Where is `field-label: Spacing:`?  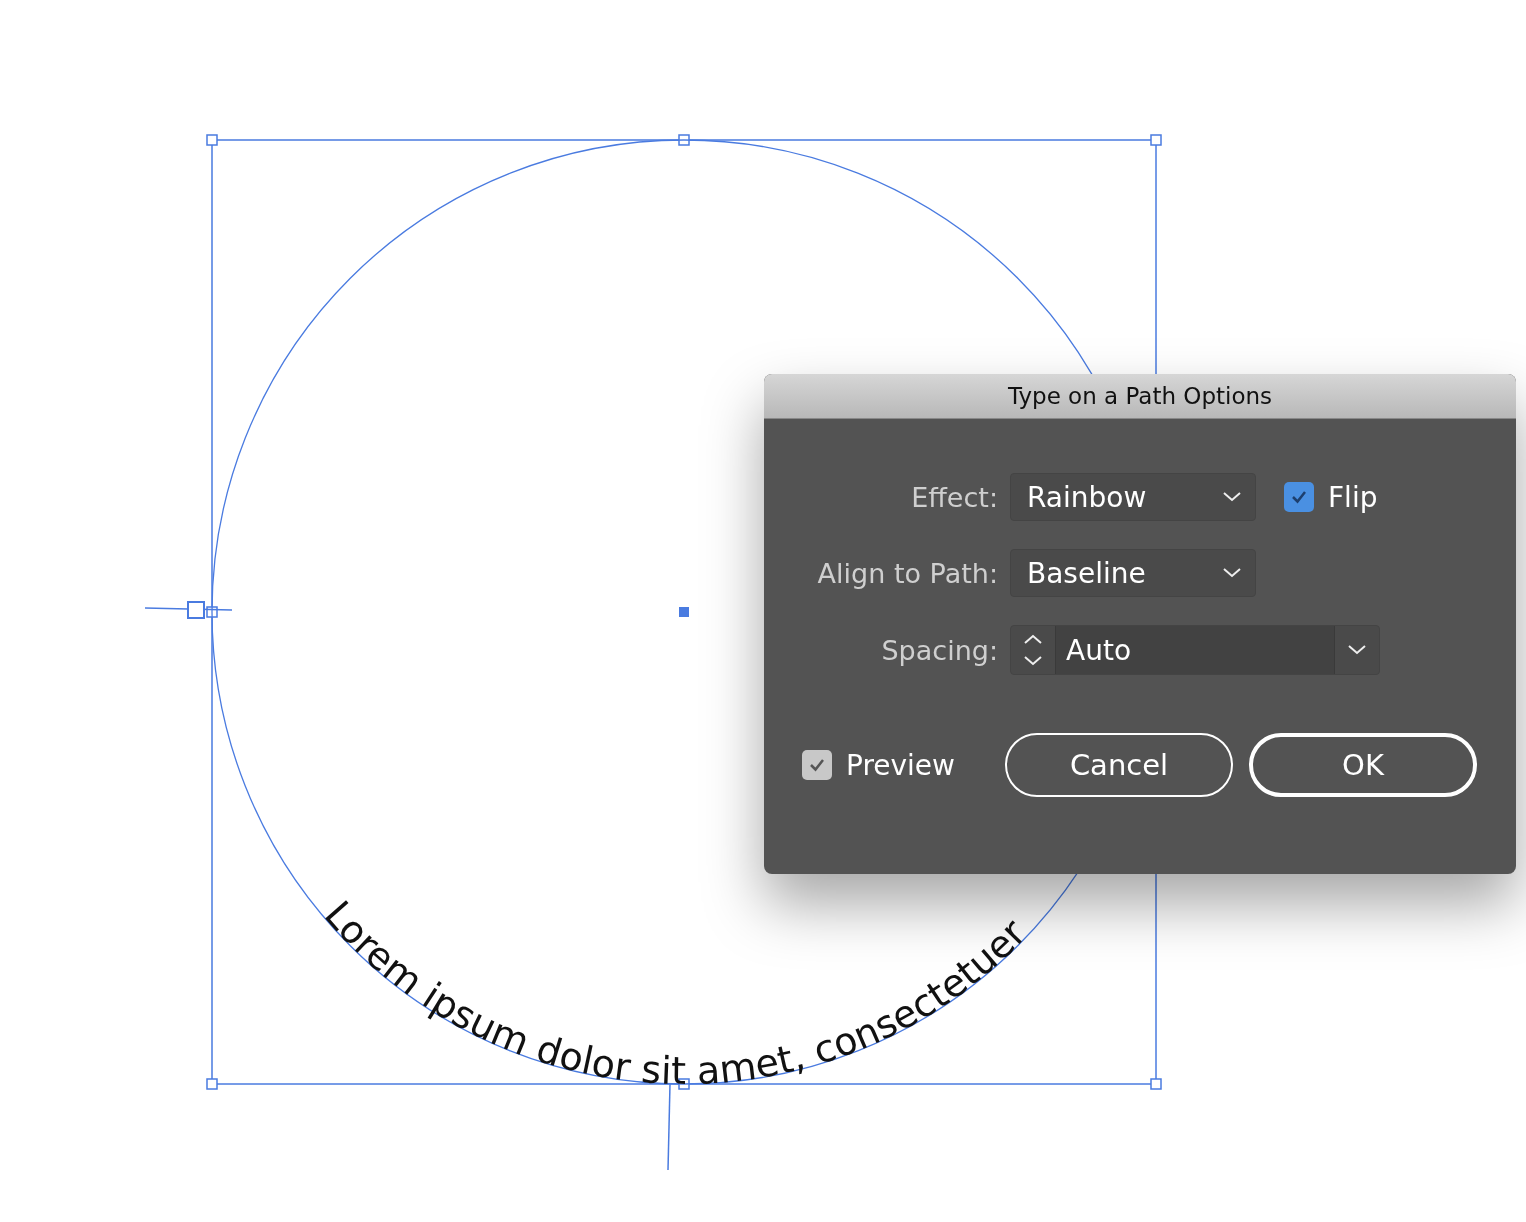
field-label: Spacing: is located at coordinates (939, 650).